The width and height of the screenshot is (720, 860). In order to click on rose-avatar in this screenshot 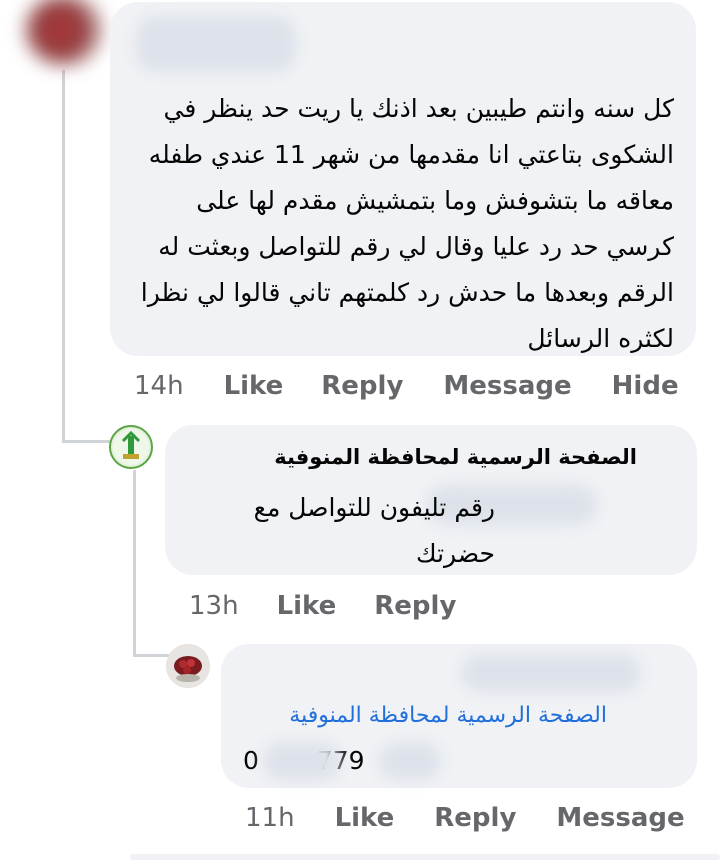, I will do `click(188, 666)`.